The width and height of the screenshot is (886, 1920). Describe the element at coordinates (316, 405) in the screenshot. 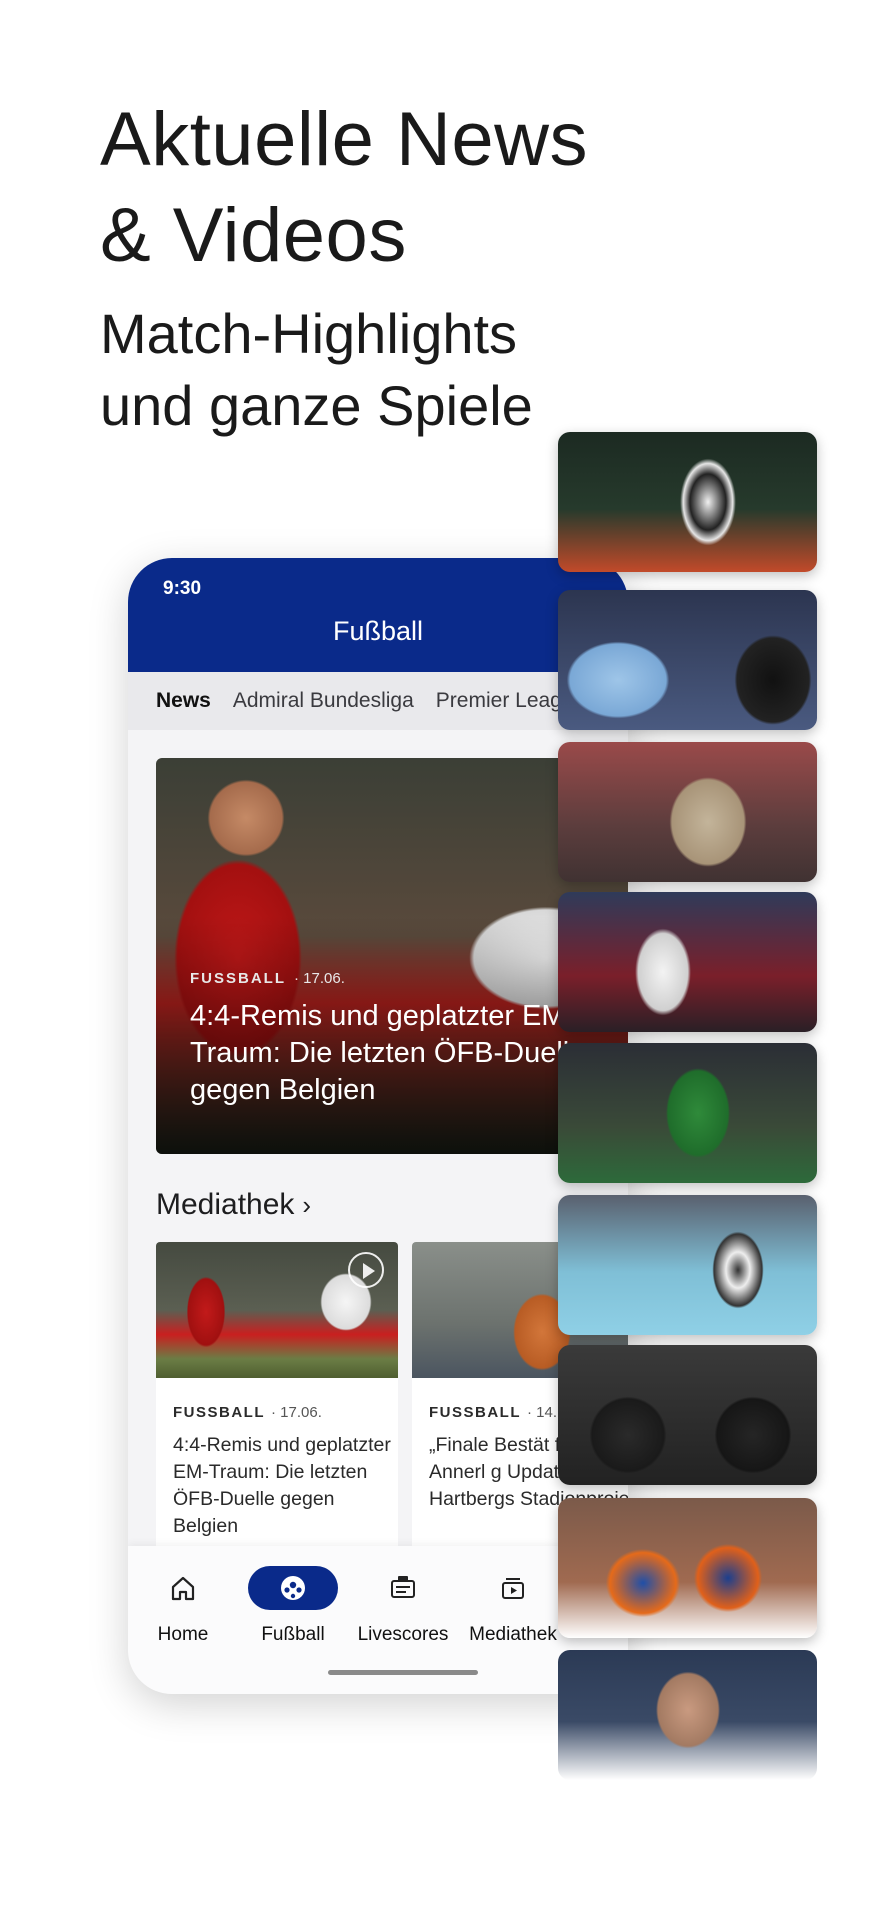

I see `promo-subheadline-line2: und ganze Spiele` at that location.